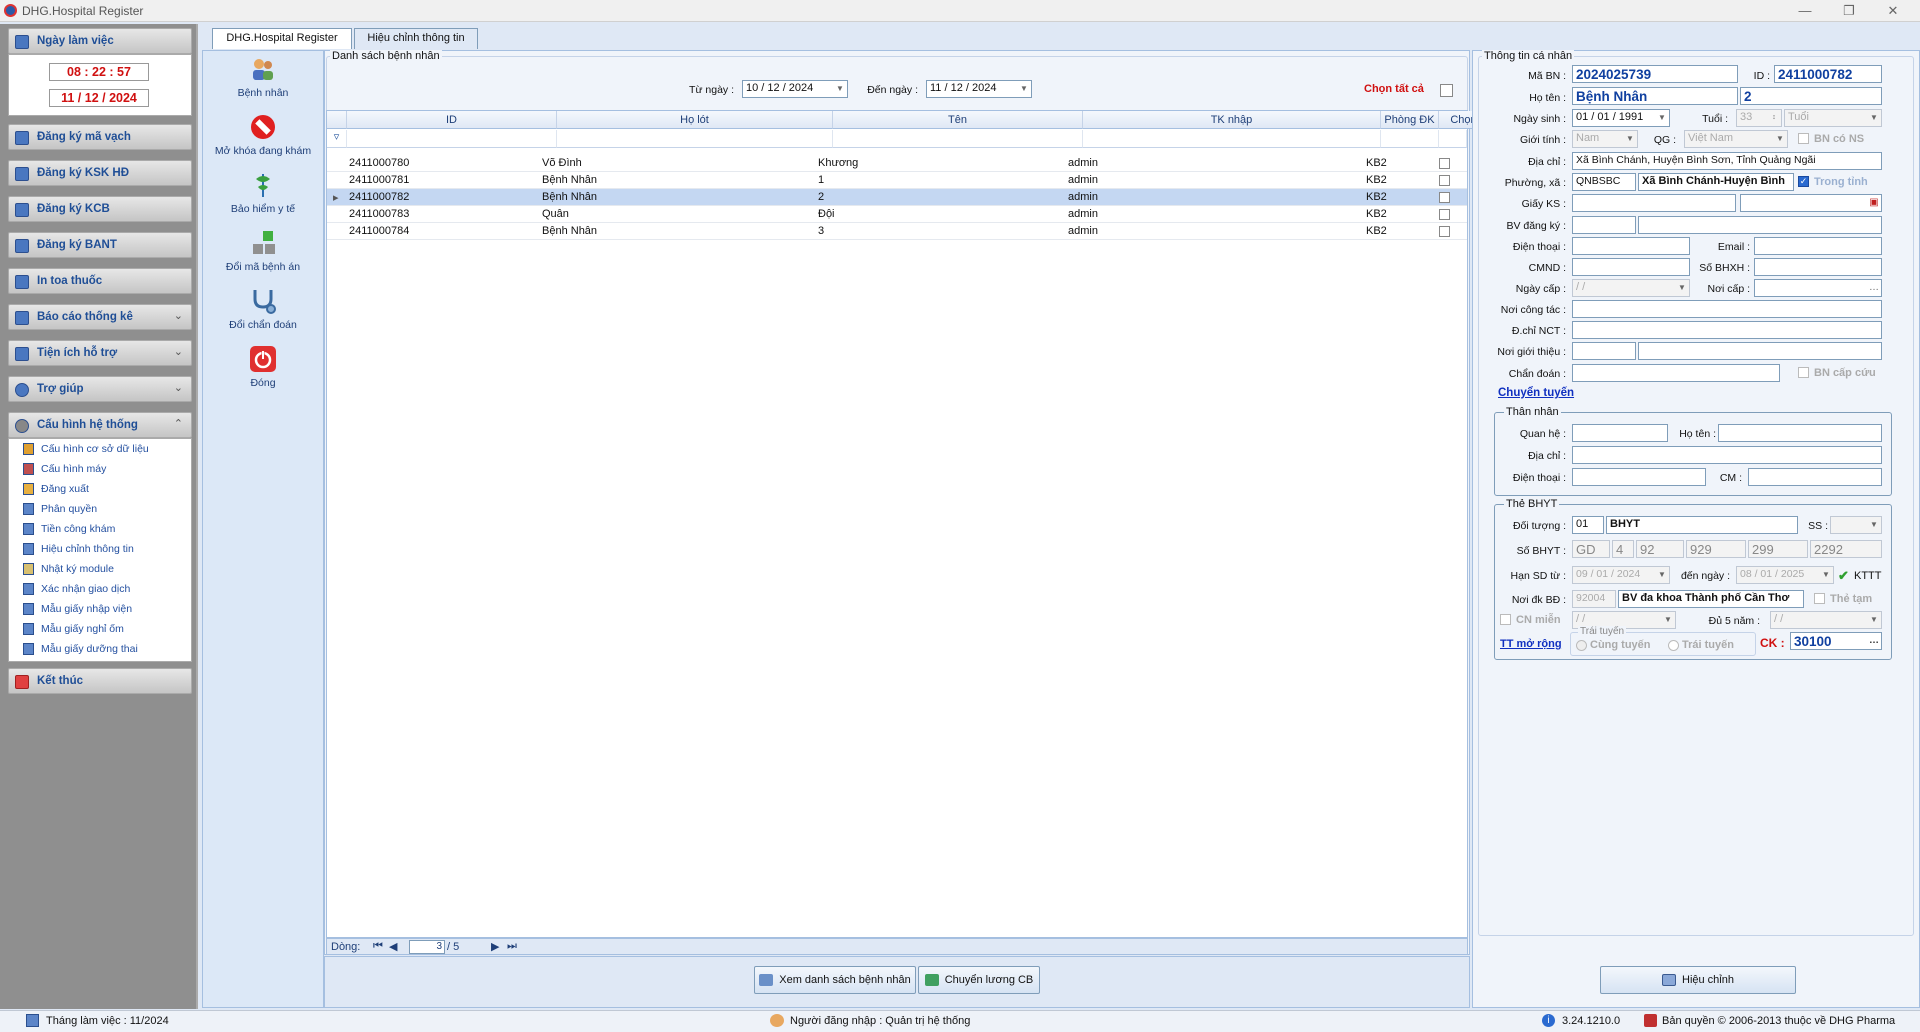  I want to click on restore-button: ❐, so click(1849, 11).